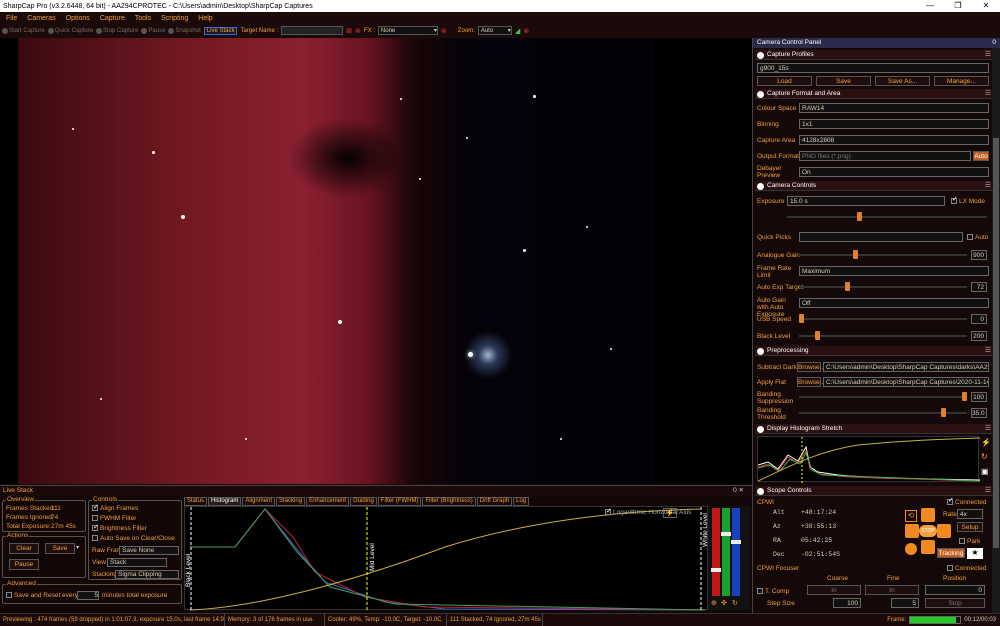 This screenshot has width=1000, height=626. Describe the element at coordinates (970, 527) in the screenshot. I see `scope-setup-button: Setup` at that location.